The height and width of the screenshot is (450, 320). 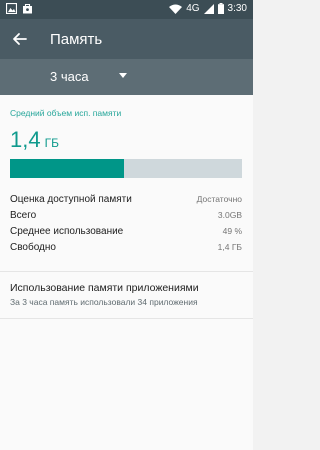 I want to click on row-value: 3.0GB, so click(x=229, y=215).